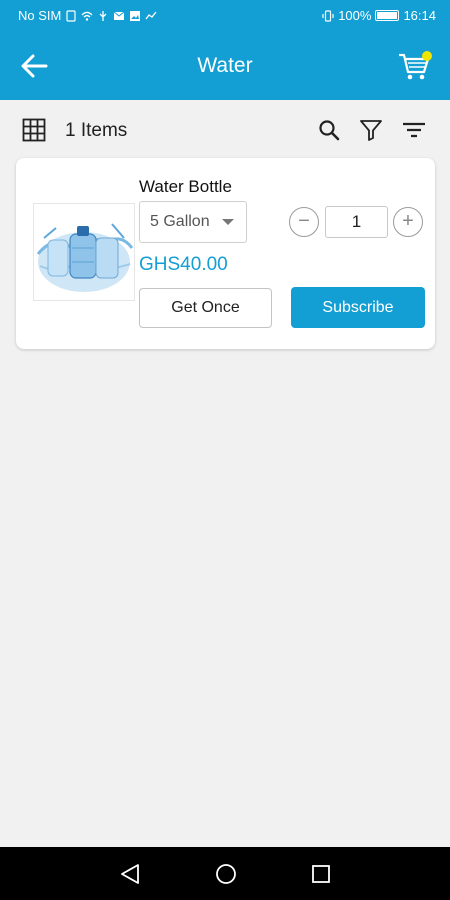 The image size is (450, 900). What do you see at coordinates (205, 308) in the screenshot?
I see `get-once-button: Get Once` at bounding box center [205, 308].